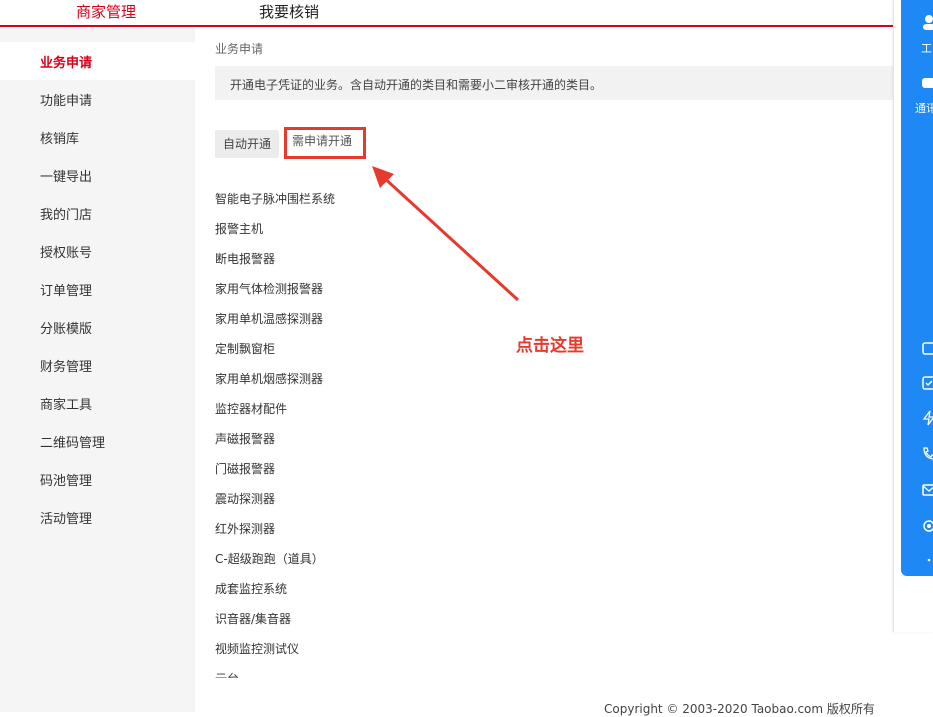 Image resolution: width=933 pixels, height=717 pixels. What do you see at coordinates (927, 383) in the screenshot?
I see `check-icon` at bounding box center [927, 383].